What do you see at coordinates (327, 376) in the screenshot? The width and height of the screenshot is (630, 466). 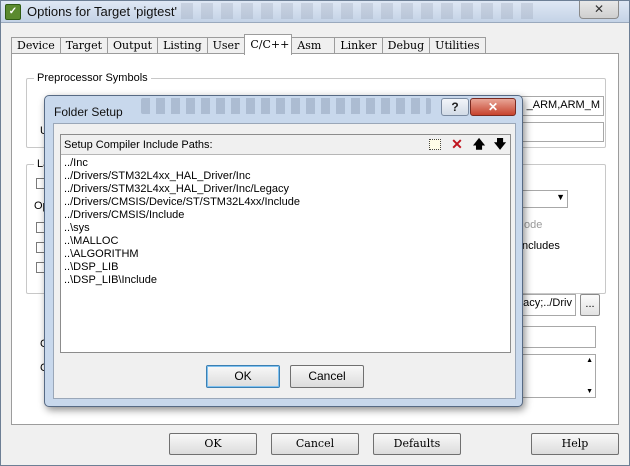 I see `dialog-cancel-button: Cancel` at bounding box center [327, 376].